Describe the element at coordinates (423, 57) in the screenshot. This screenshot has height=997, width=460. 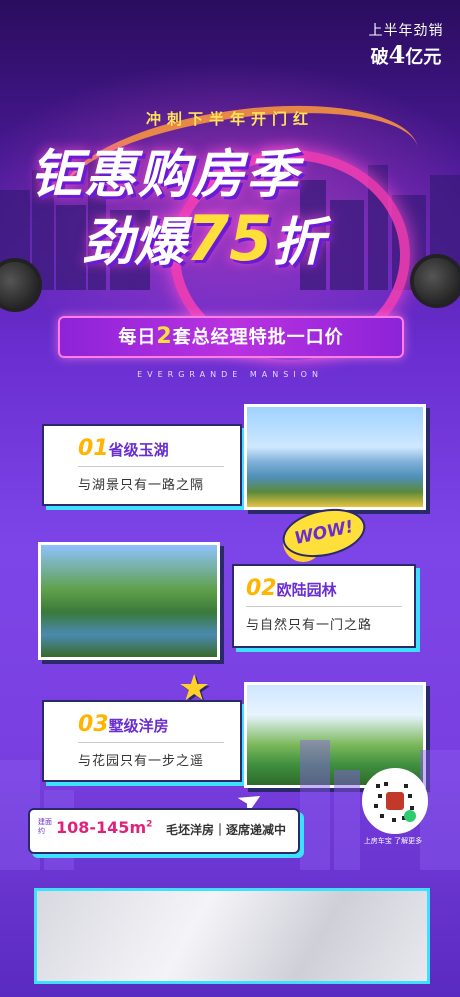
I see `badge-suffix: 亿元` at that location.